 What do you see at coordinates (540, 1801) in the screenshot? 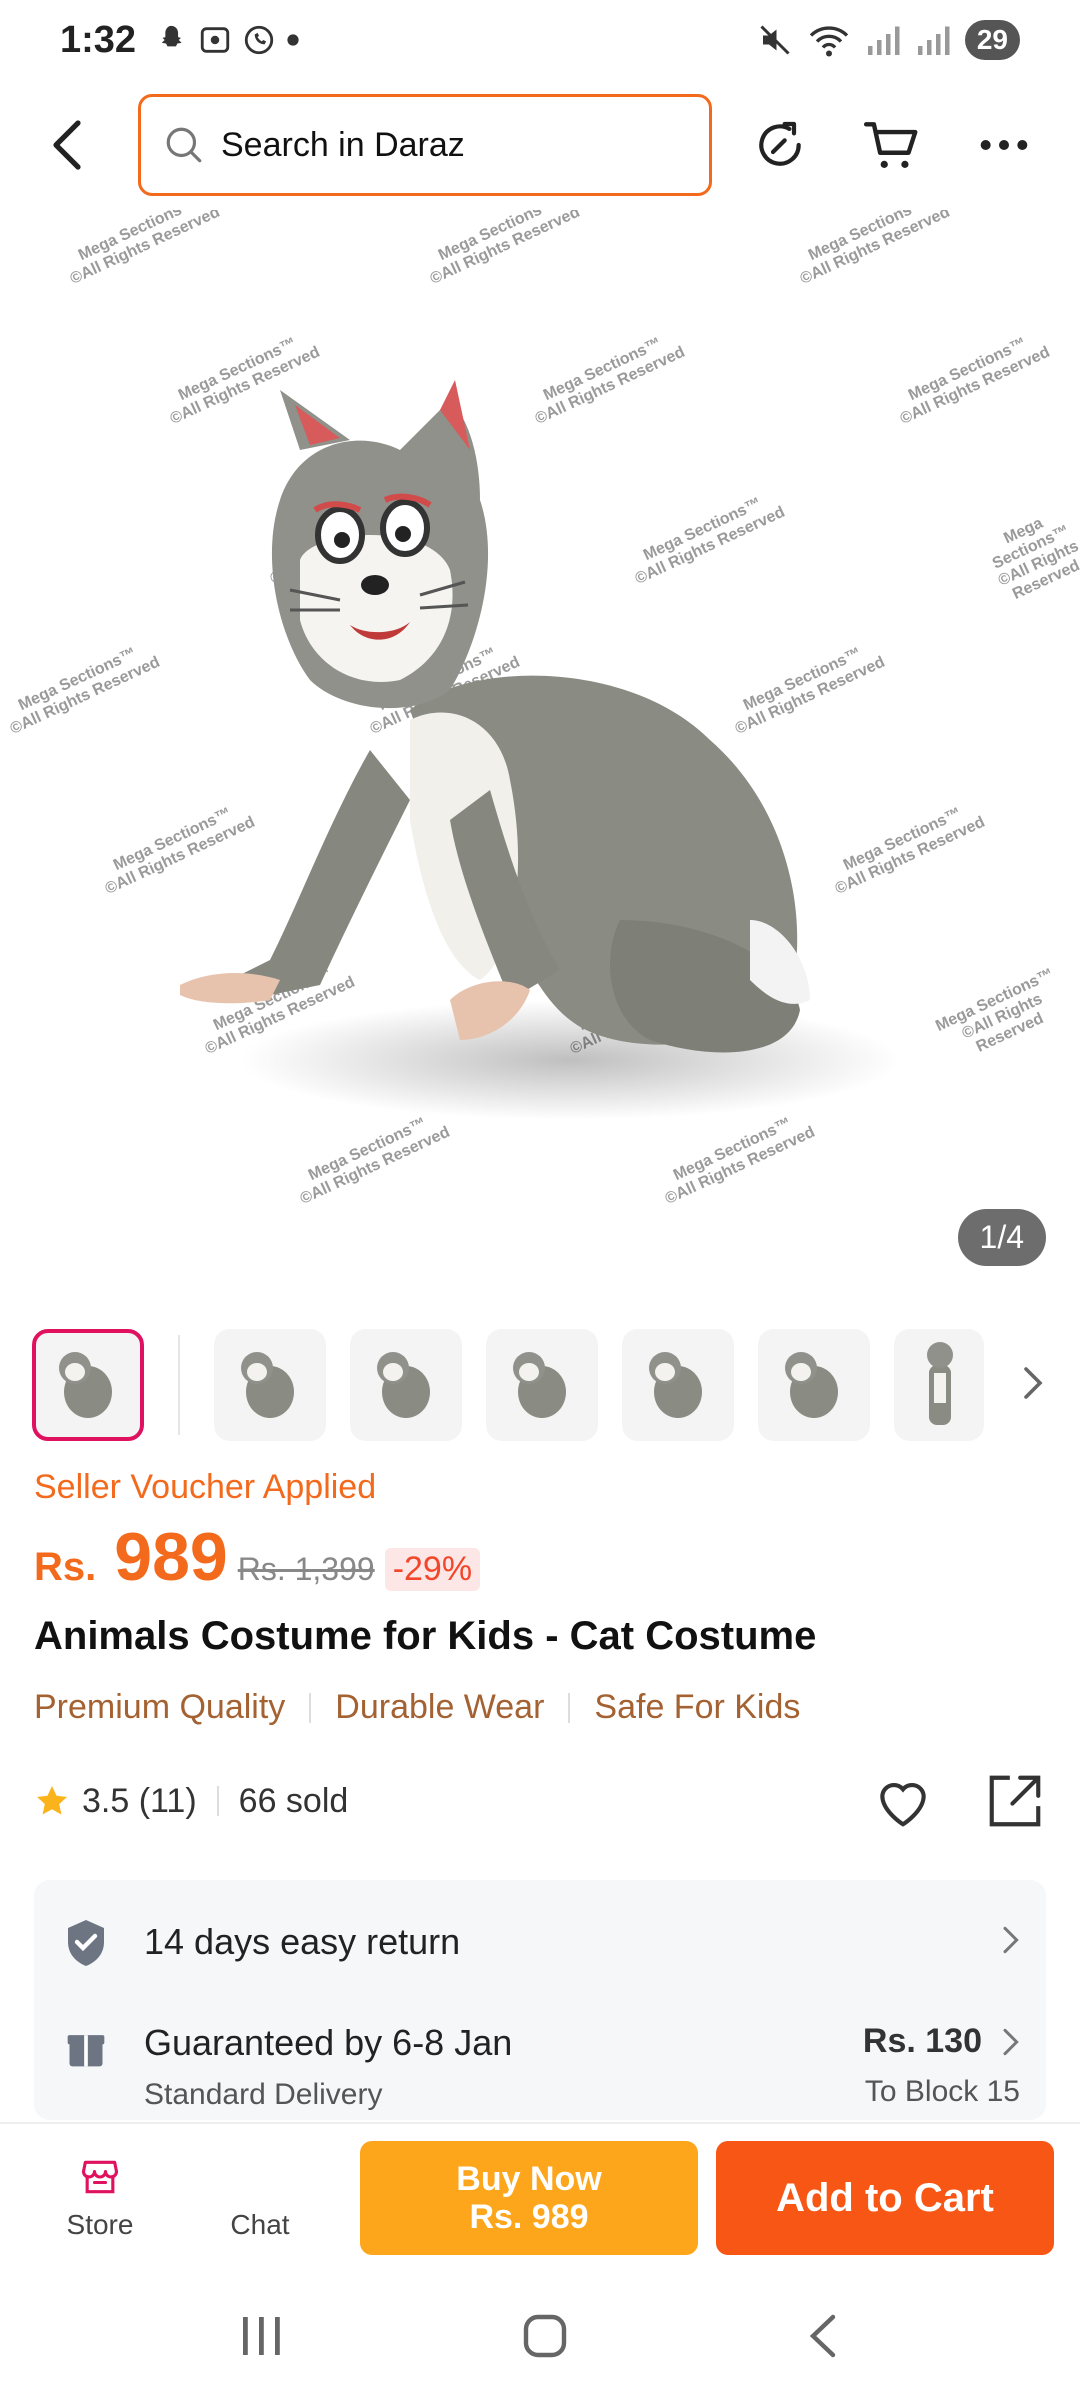
I see `rating-row: 3.5 (11) 66 sold` at bounding box center [540, 1801].